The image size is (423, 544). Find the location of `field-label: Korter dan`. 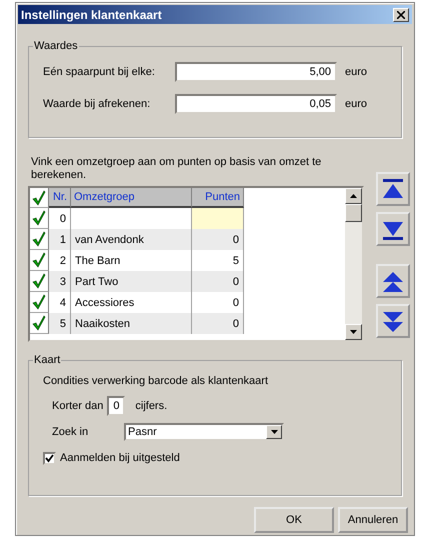

field-label: Korter dan is located at coordinates (78, 406).